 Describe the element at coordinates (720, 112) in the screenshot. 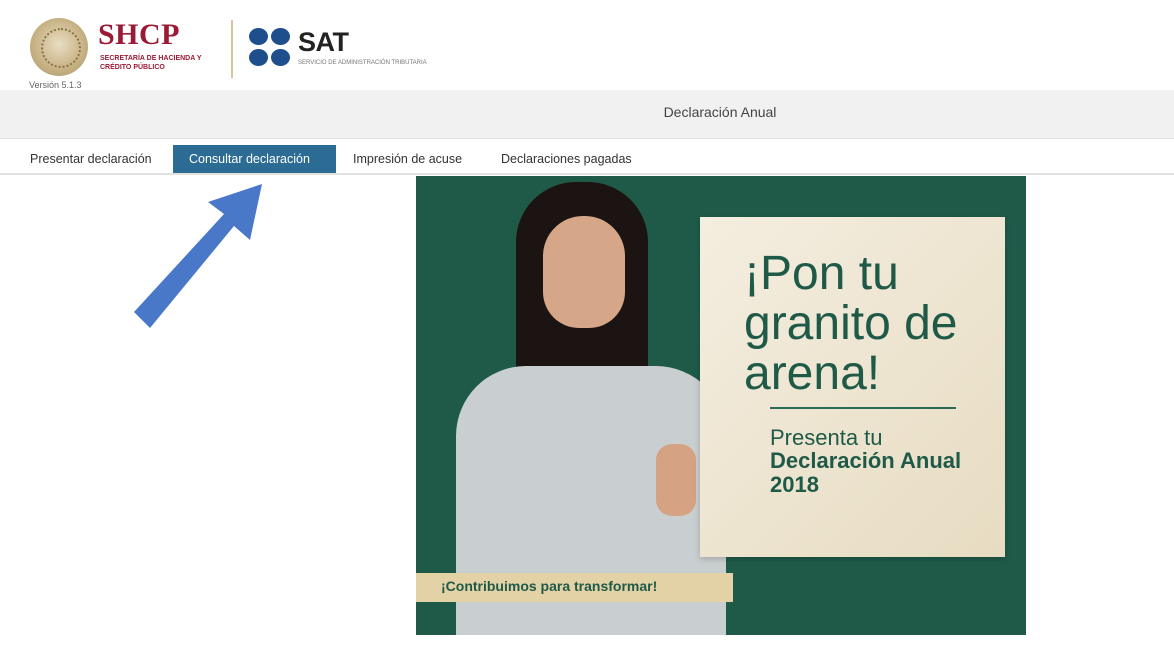

I see `page-title: Declaración Anual` at that location.